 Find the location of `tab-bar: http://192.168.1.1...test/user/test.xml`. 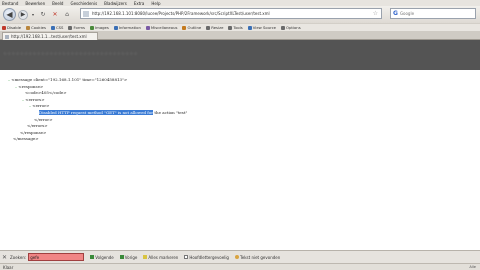

tab-bar: http://192.168.1.1...test/user/test.xml is located at coordinates (240, 35).